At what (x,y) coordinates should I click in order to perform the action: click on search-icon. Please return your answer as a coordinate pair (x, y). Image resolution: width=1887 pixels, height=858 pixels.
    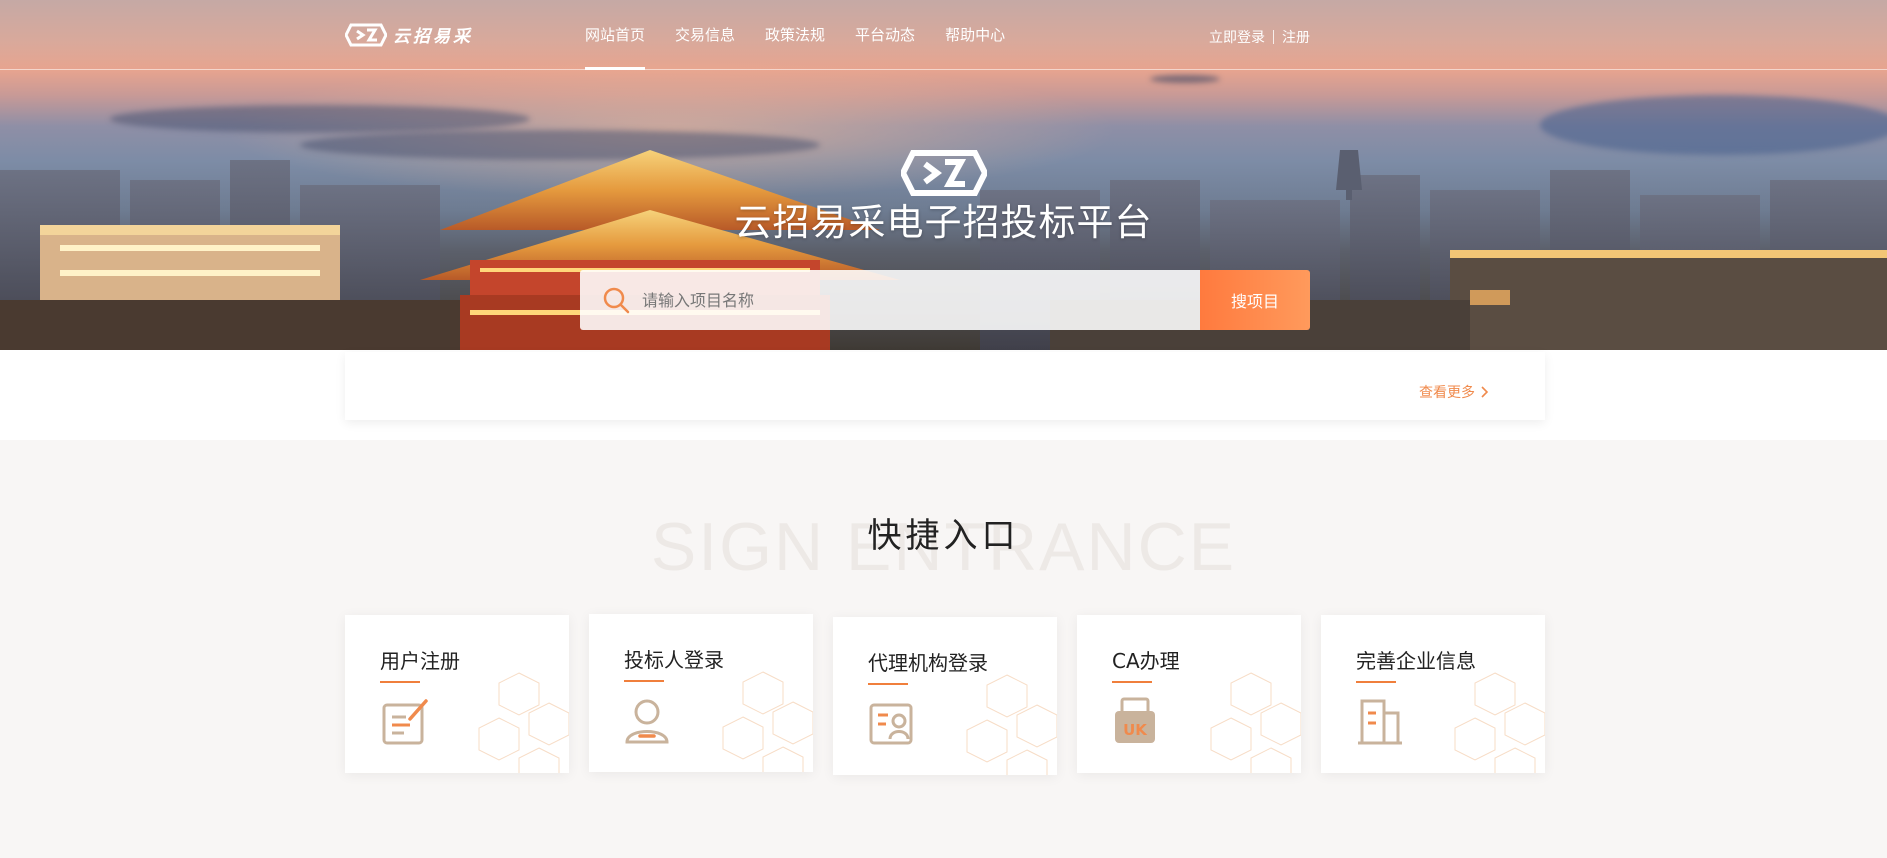
    Looking at the image, I should click on (616, 300).